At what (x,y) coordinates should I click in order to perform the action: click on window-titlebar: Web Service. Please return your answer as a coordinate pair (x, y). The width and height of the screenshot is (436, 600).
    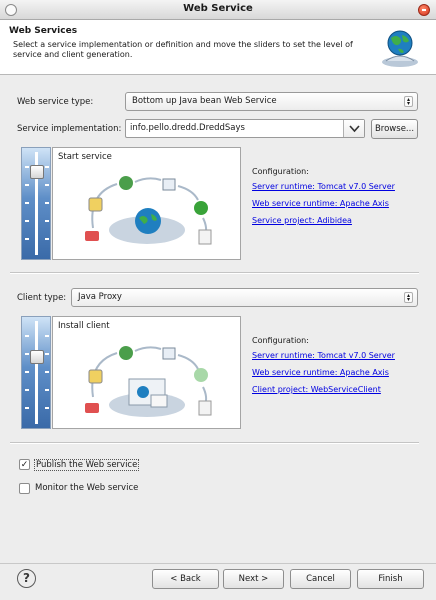
    Looking at the image, I should click on (218, 10).